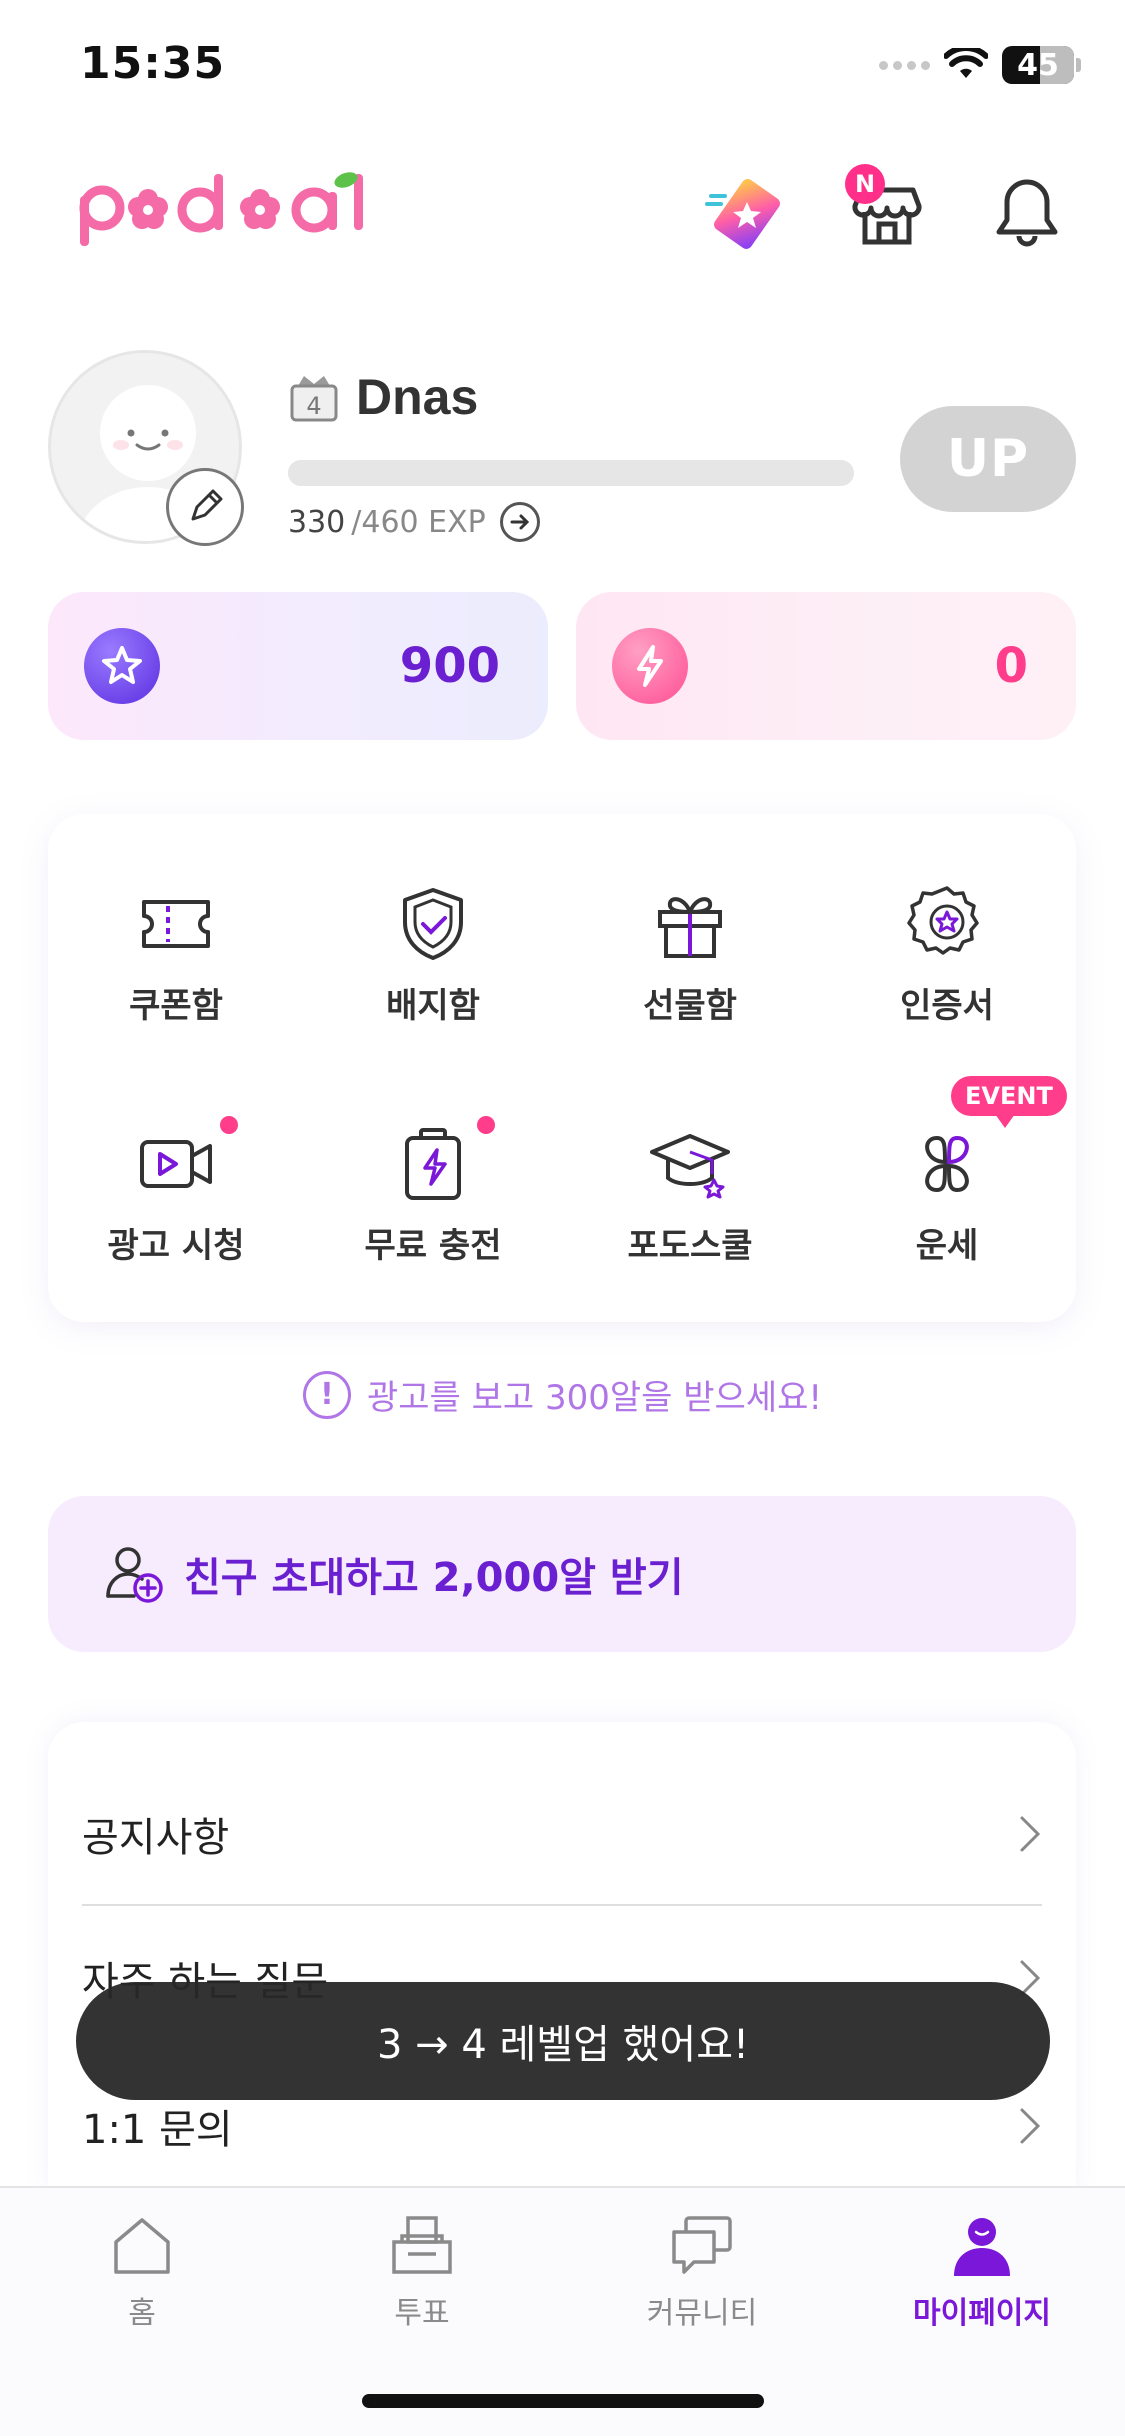 The width and height of the screenshot is (1125, 2436). I want to click on bolt-currency-card: 0, so click(826, 666).